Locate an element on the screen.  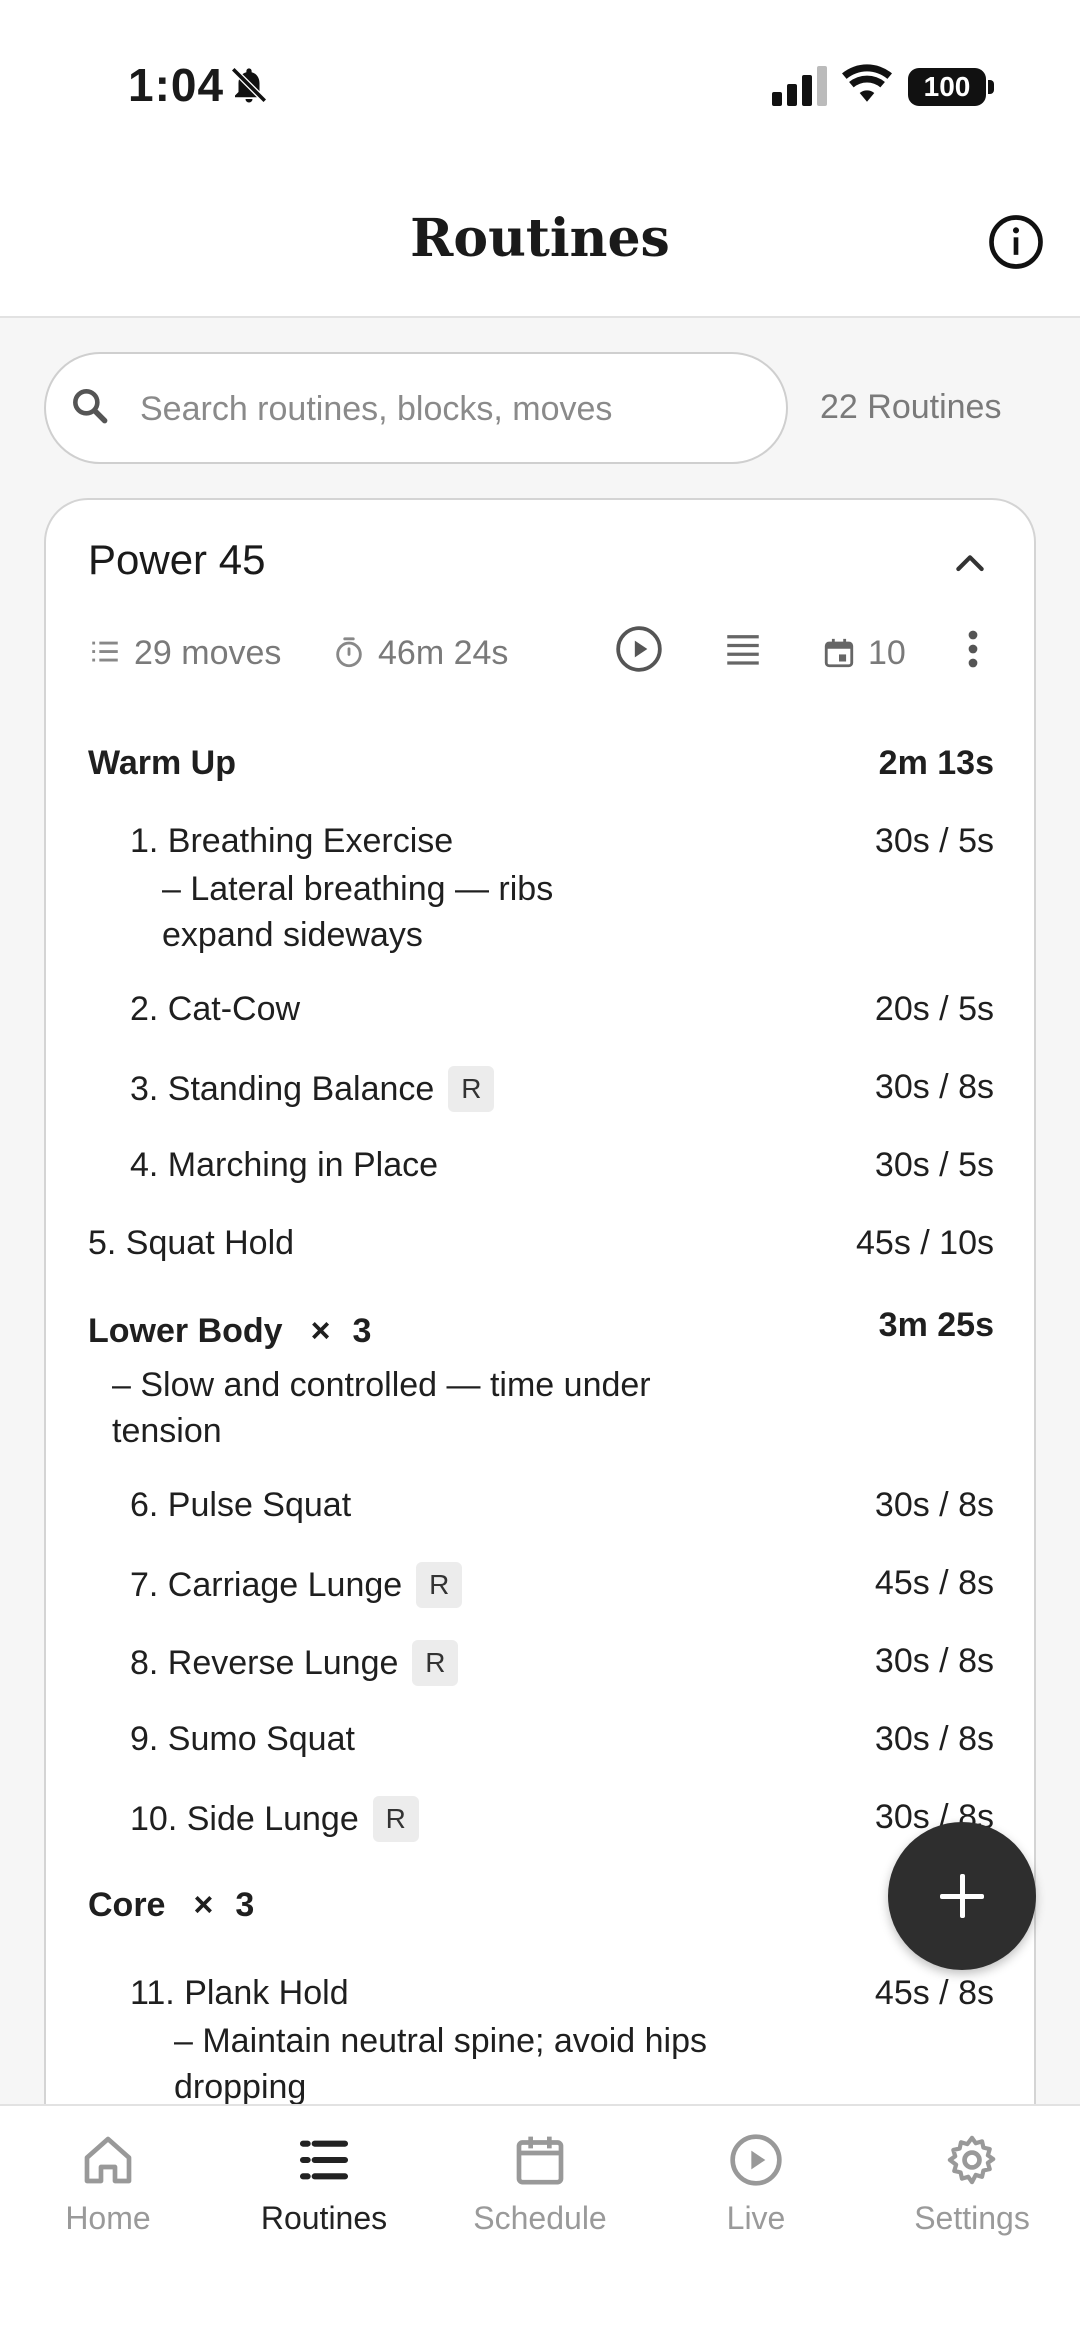
list-icon is located at coordinates (324, 2160).